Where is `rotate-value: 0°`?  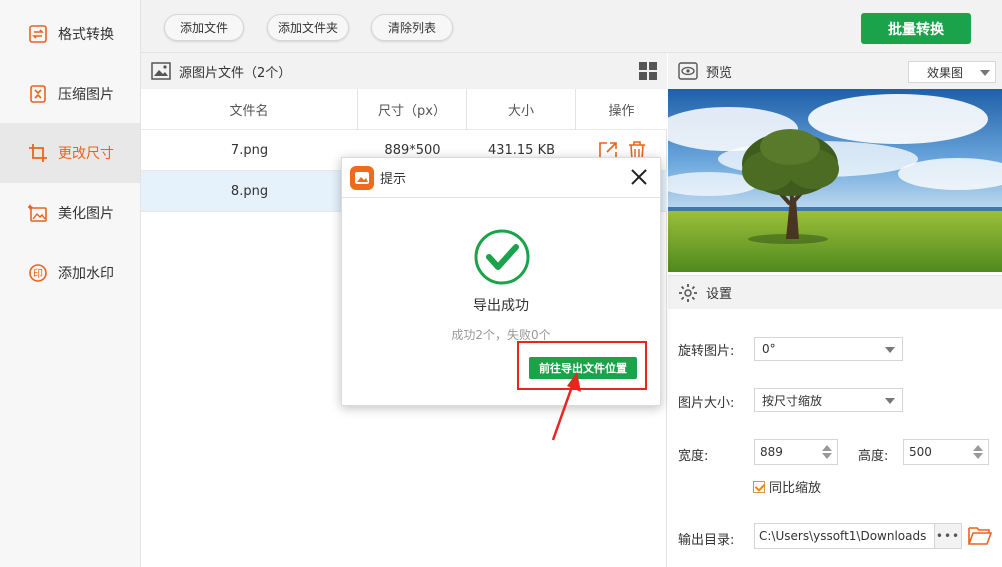 rotate-value: 0° is located at coordinates (769, 349).